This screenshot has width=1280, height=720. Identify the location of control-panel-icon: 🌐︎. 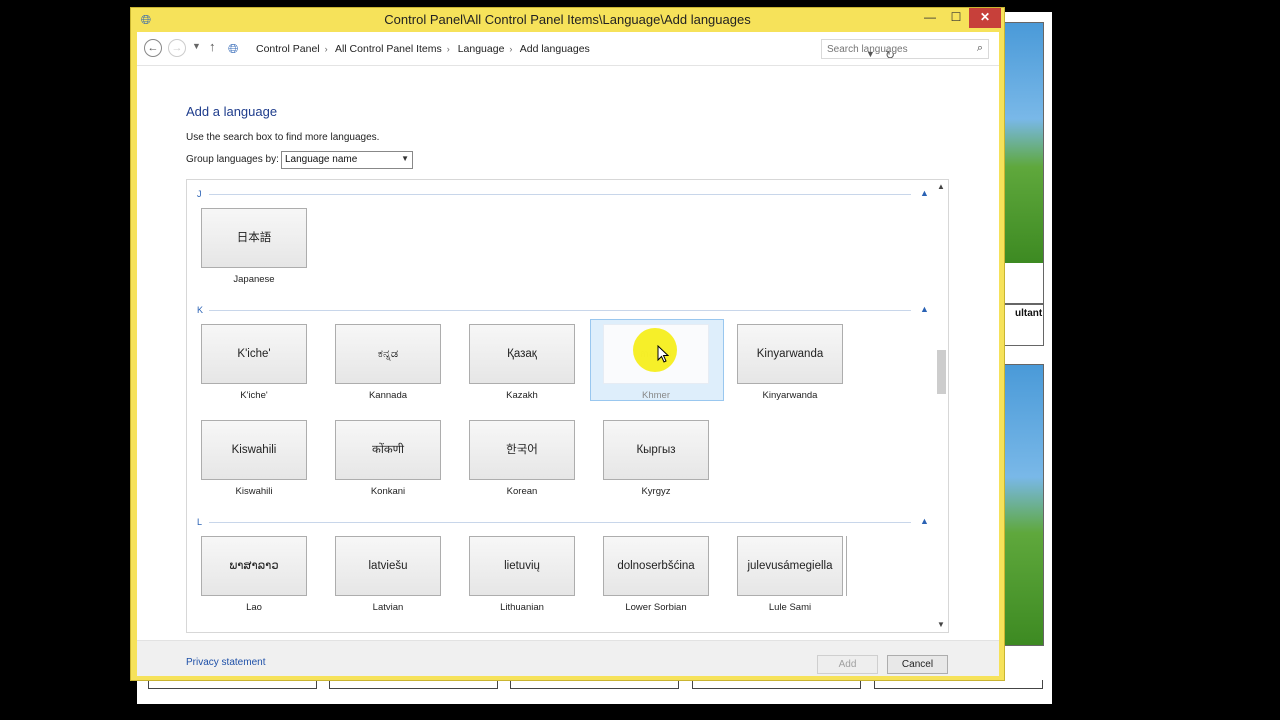
(233, 48).